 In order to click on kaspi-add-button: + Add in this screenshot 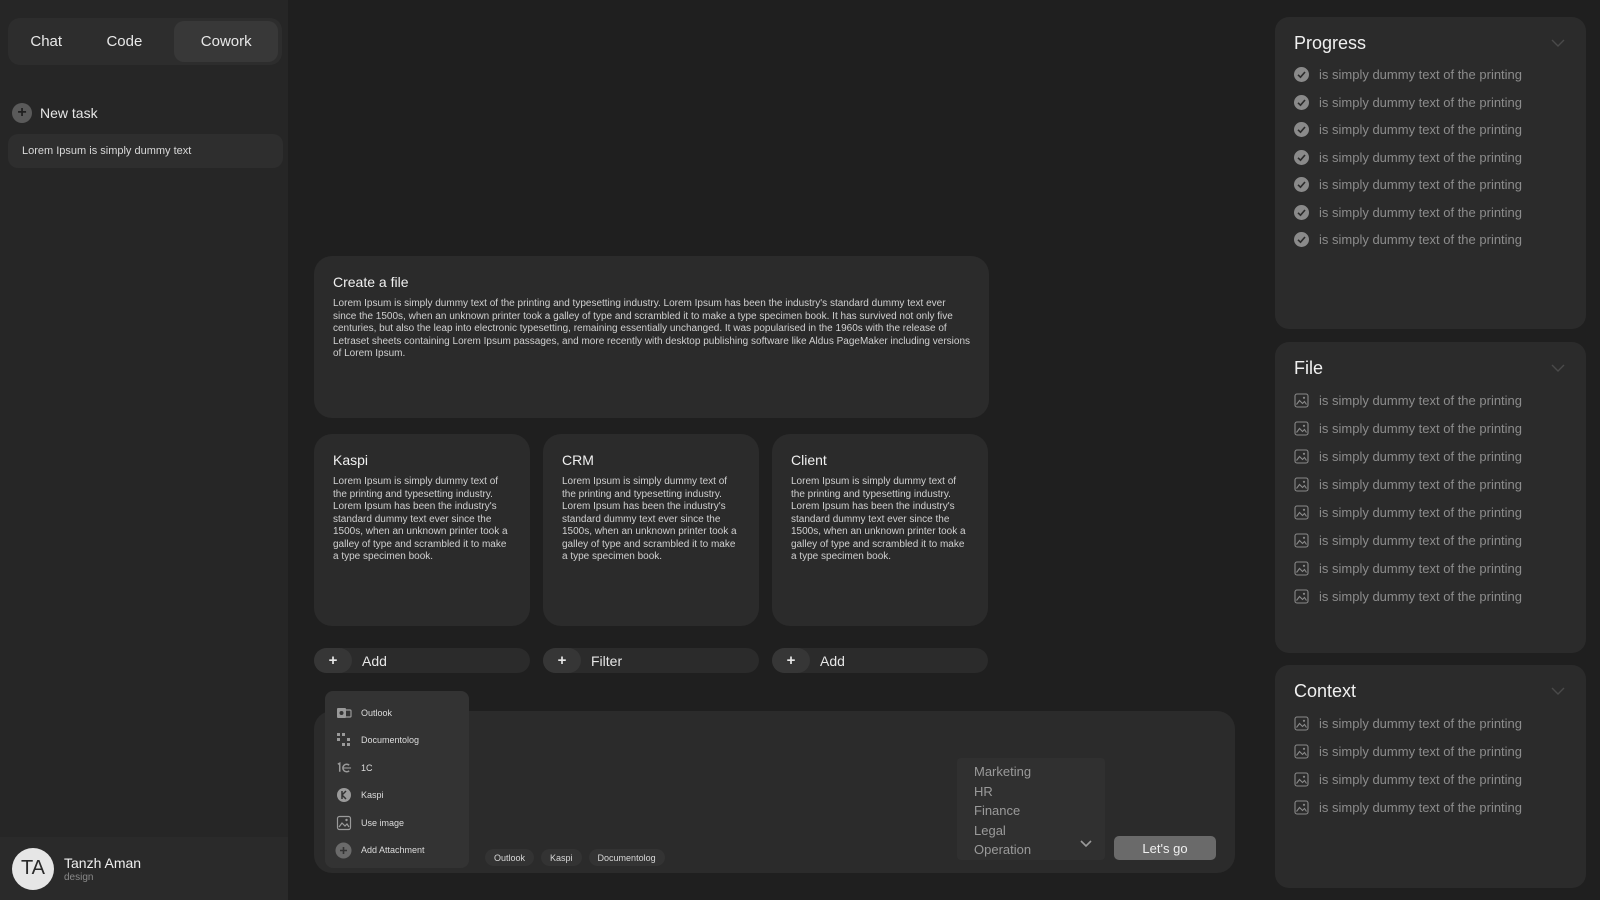, I will do `click(422, 660)`.